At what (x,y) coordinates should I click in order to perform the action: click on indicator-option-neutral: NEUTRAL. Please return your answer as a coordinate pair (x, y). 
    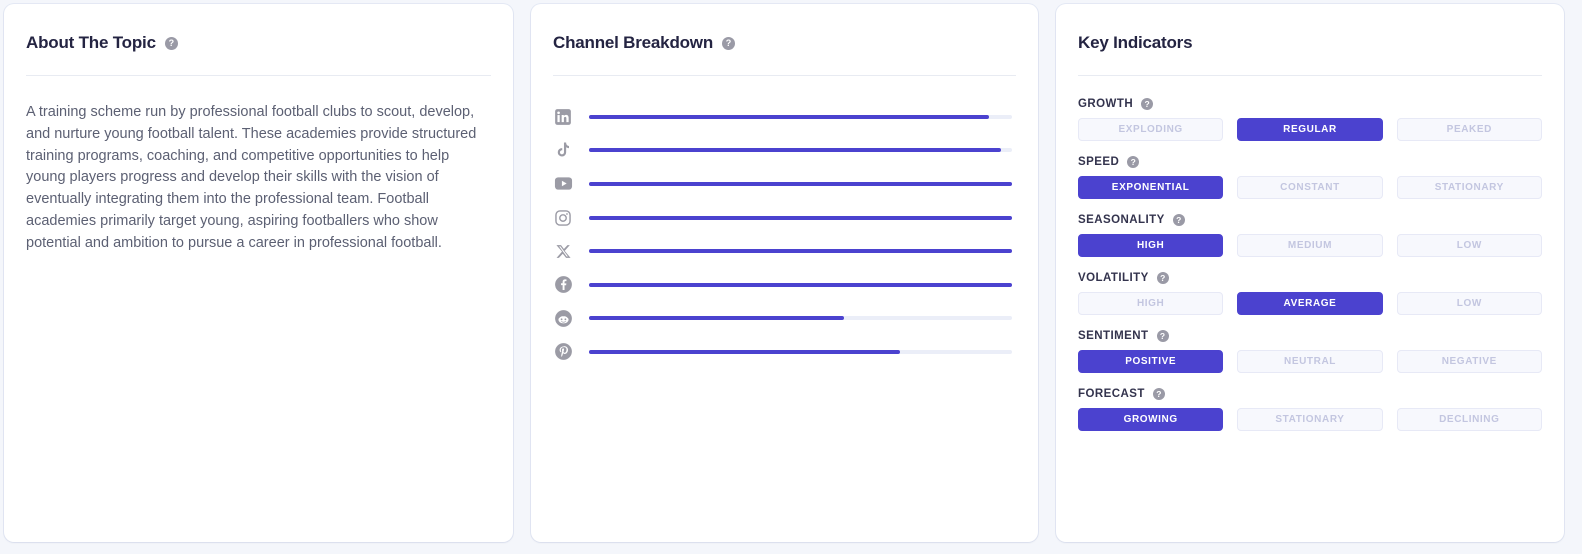
    Looking at the image, I should click on (1310, 361).